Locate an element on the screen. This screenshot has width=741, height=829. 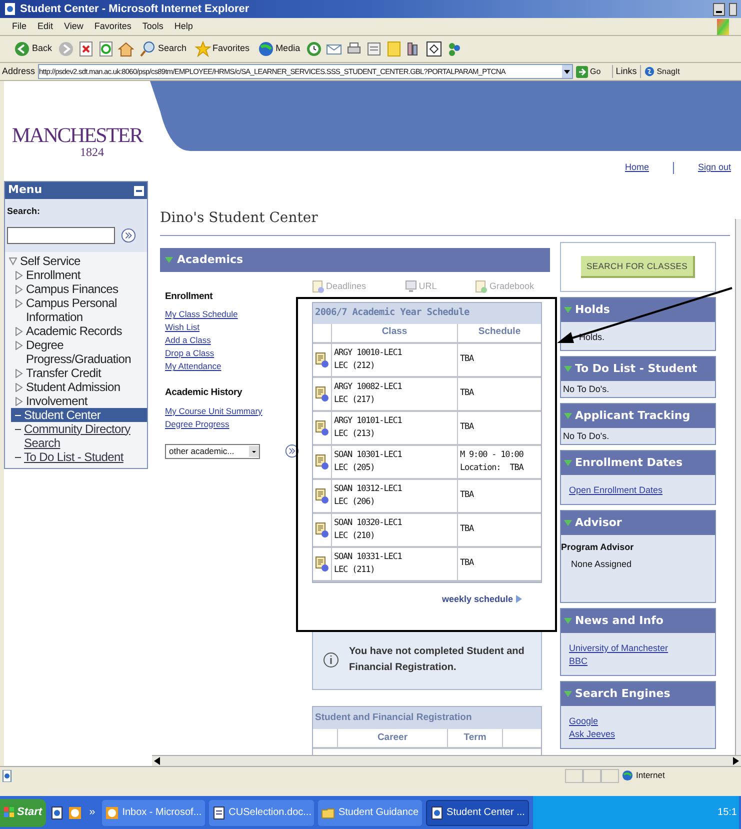
academic-link: My Class Schedule is located at coordinates (201, 314).